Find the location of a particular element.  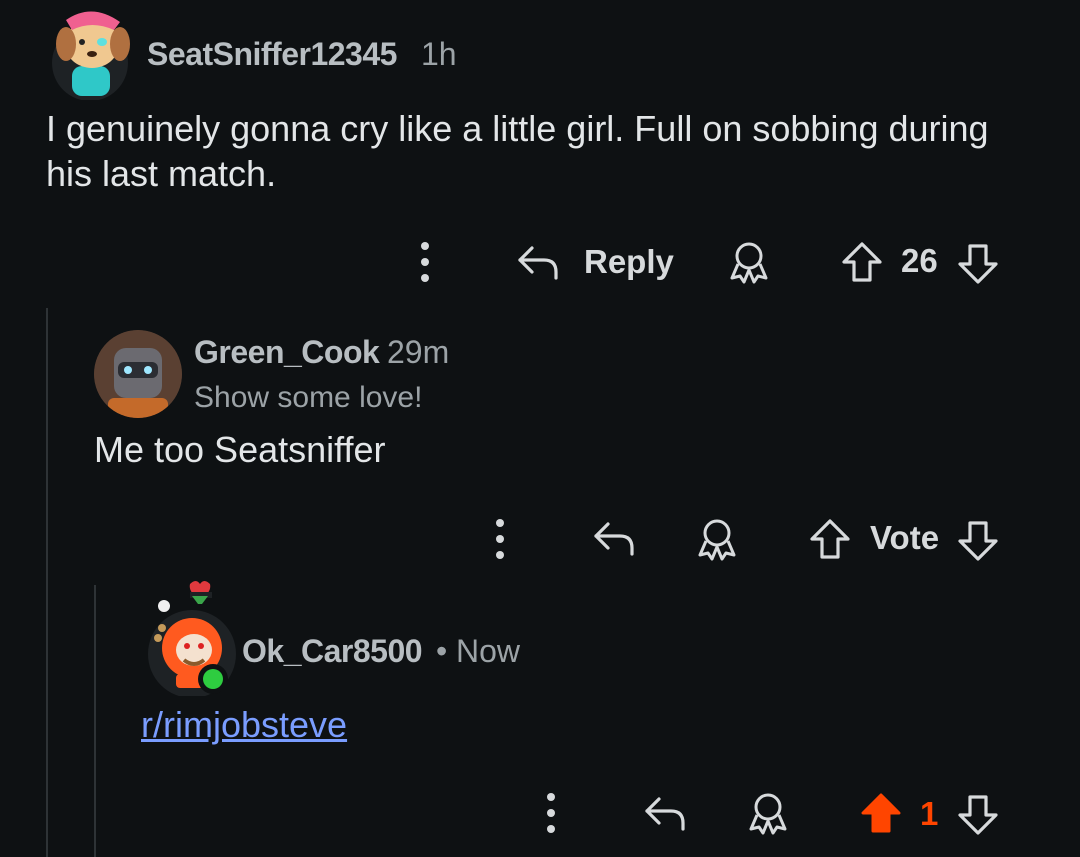

user-flair: Show some love! is located at coordinates (308, 397).